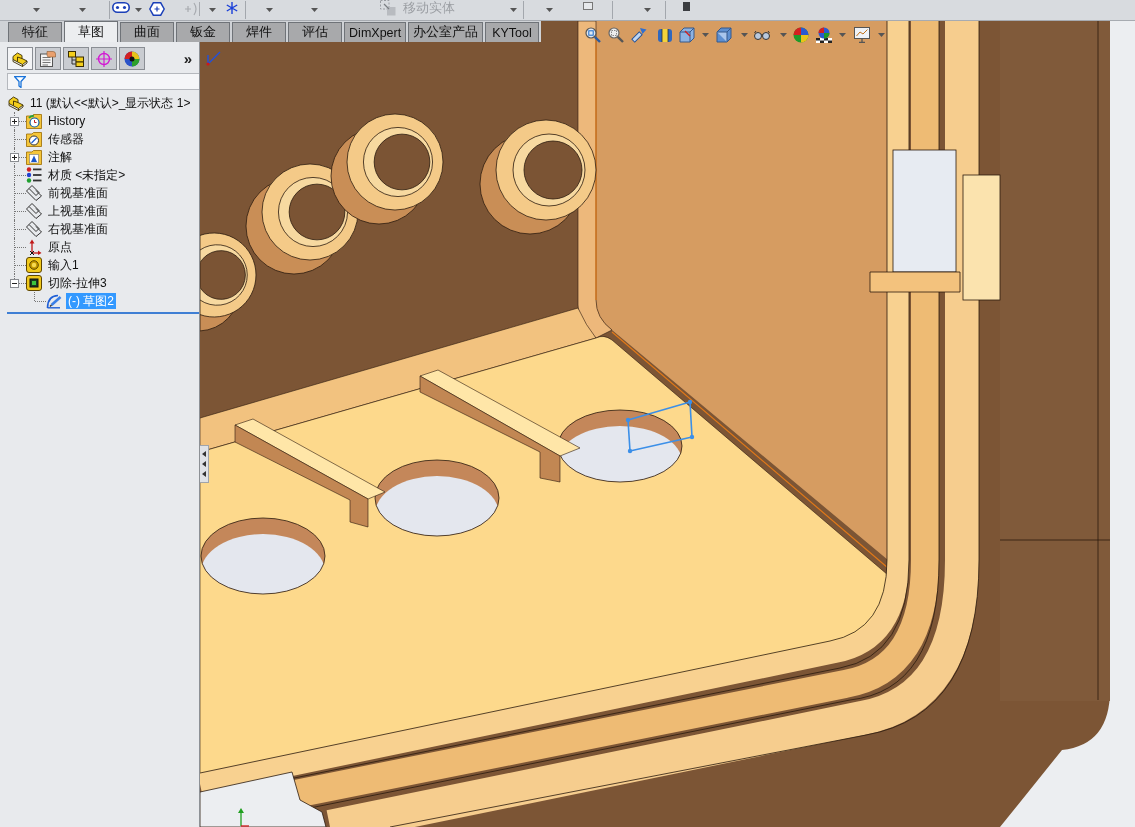 Image resolution: width=1135 pixels, height=827 pixels. What do you see at coordinates (213, 58) in the screenshot?
I see `origin-triad-icon` at bounding box center [213, 58].